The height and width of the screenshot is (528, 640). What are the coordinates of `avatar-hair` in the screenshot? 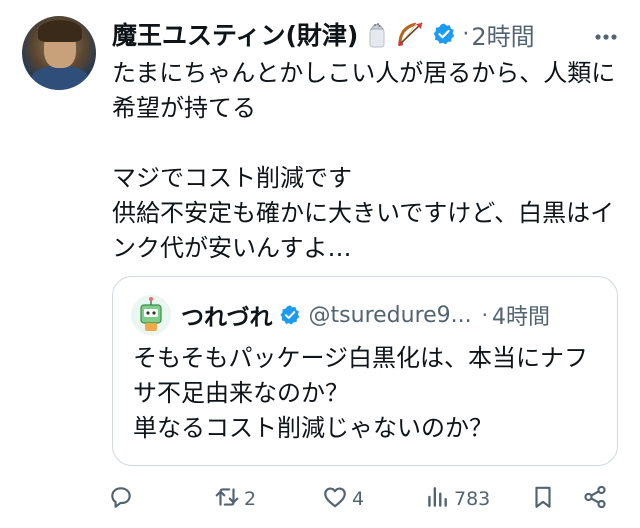 It's located at (60, 31).